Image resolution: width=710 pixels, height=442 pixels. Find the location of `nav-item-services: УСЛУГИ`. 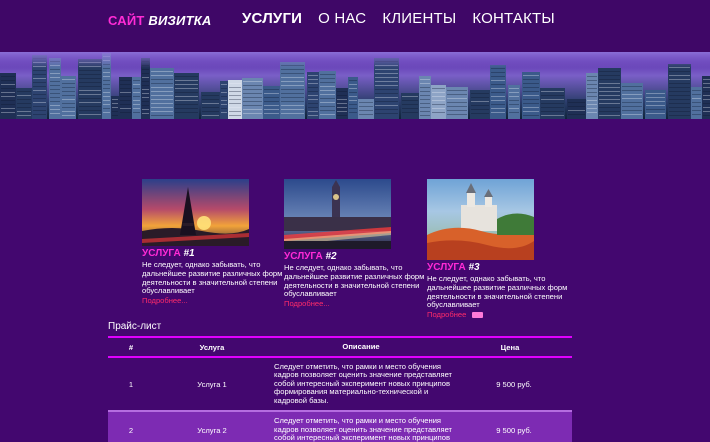

nav-item-services: УСЛУГИ is located at coordinates (272, 18).